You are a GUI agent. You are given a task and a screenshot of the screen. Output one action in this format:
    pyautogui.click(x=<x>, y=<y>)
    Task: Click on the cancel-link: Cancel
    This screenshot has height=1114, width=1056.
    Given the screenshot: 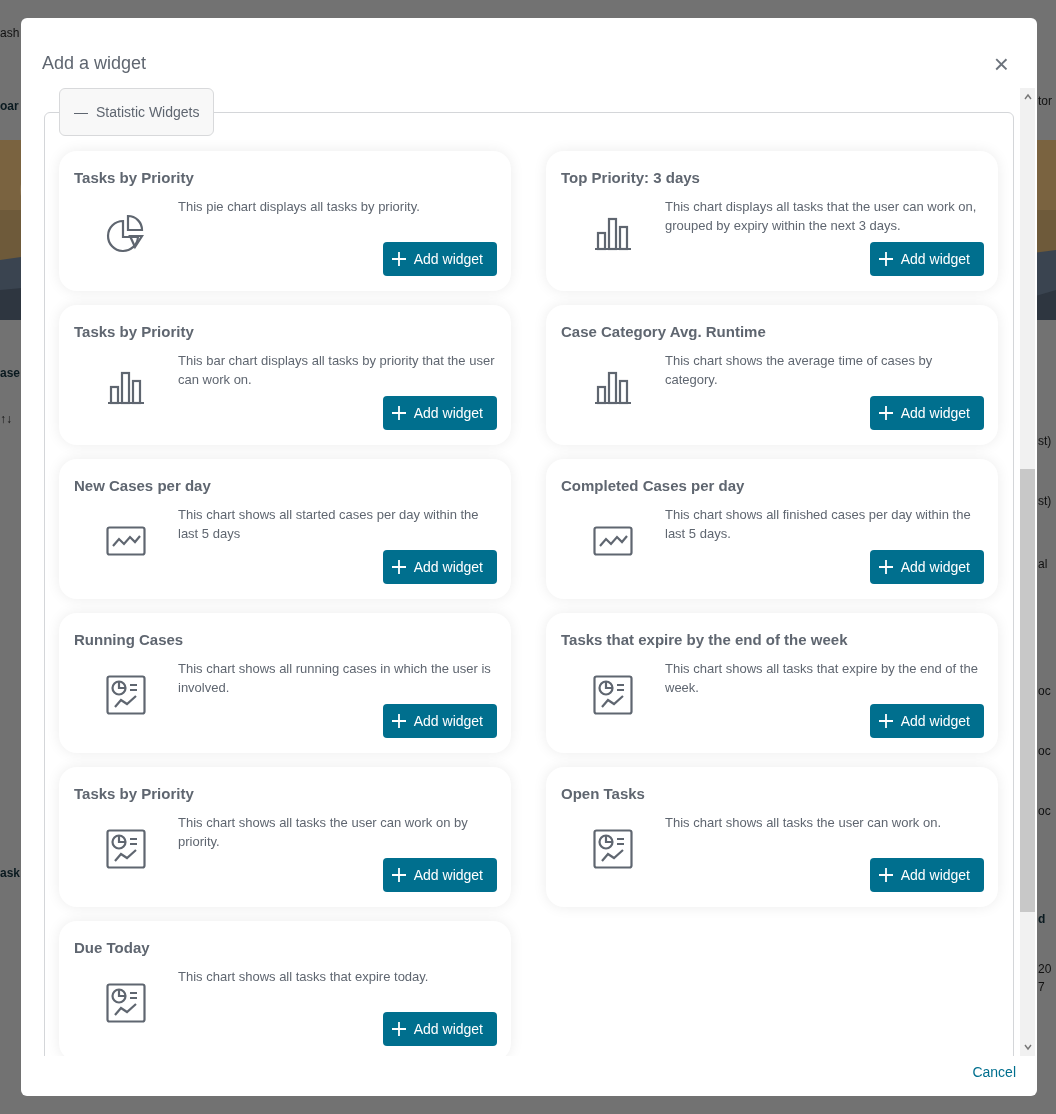 What is the action you would take?
    pyautogui.click(x=994, y=1072)
    